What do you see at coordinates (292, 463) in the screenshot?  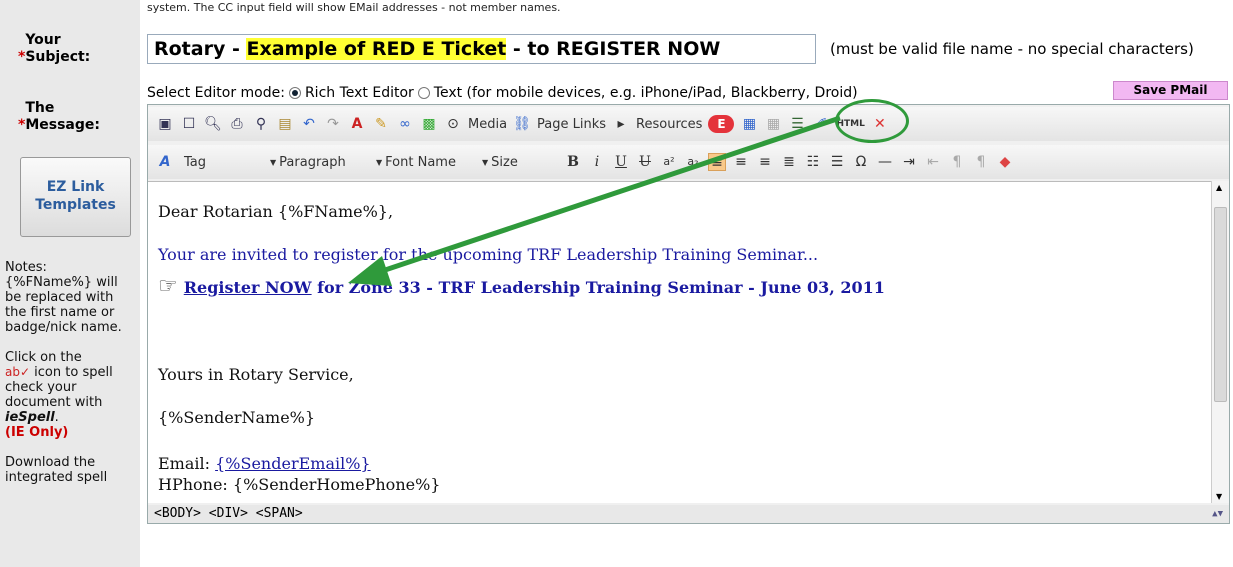 I see `email-value-link: {%SenderEmail%}` at bounding box center [292, 463].